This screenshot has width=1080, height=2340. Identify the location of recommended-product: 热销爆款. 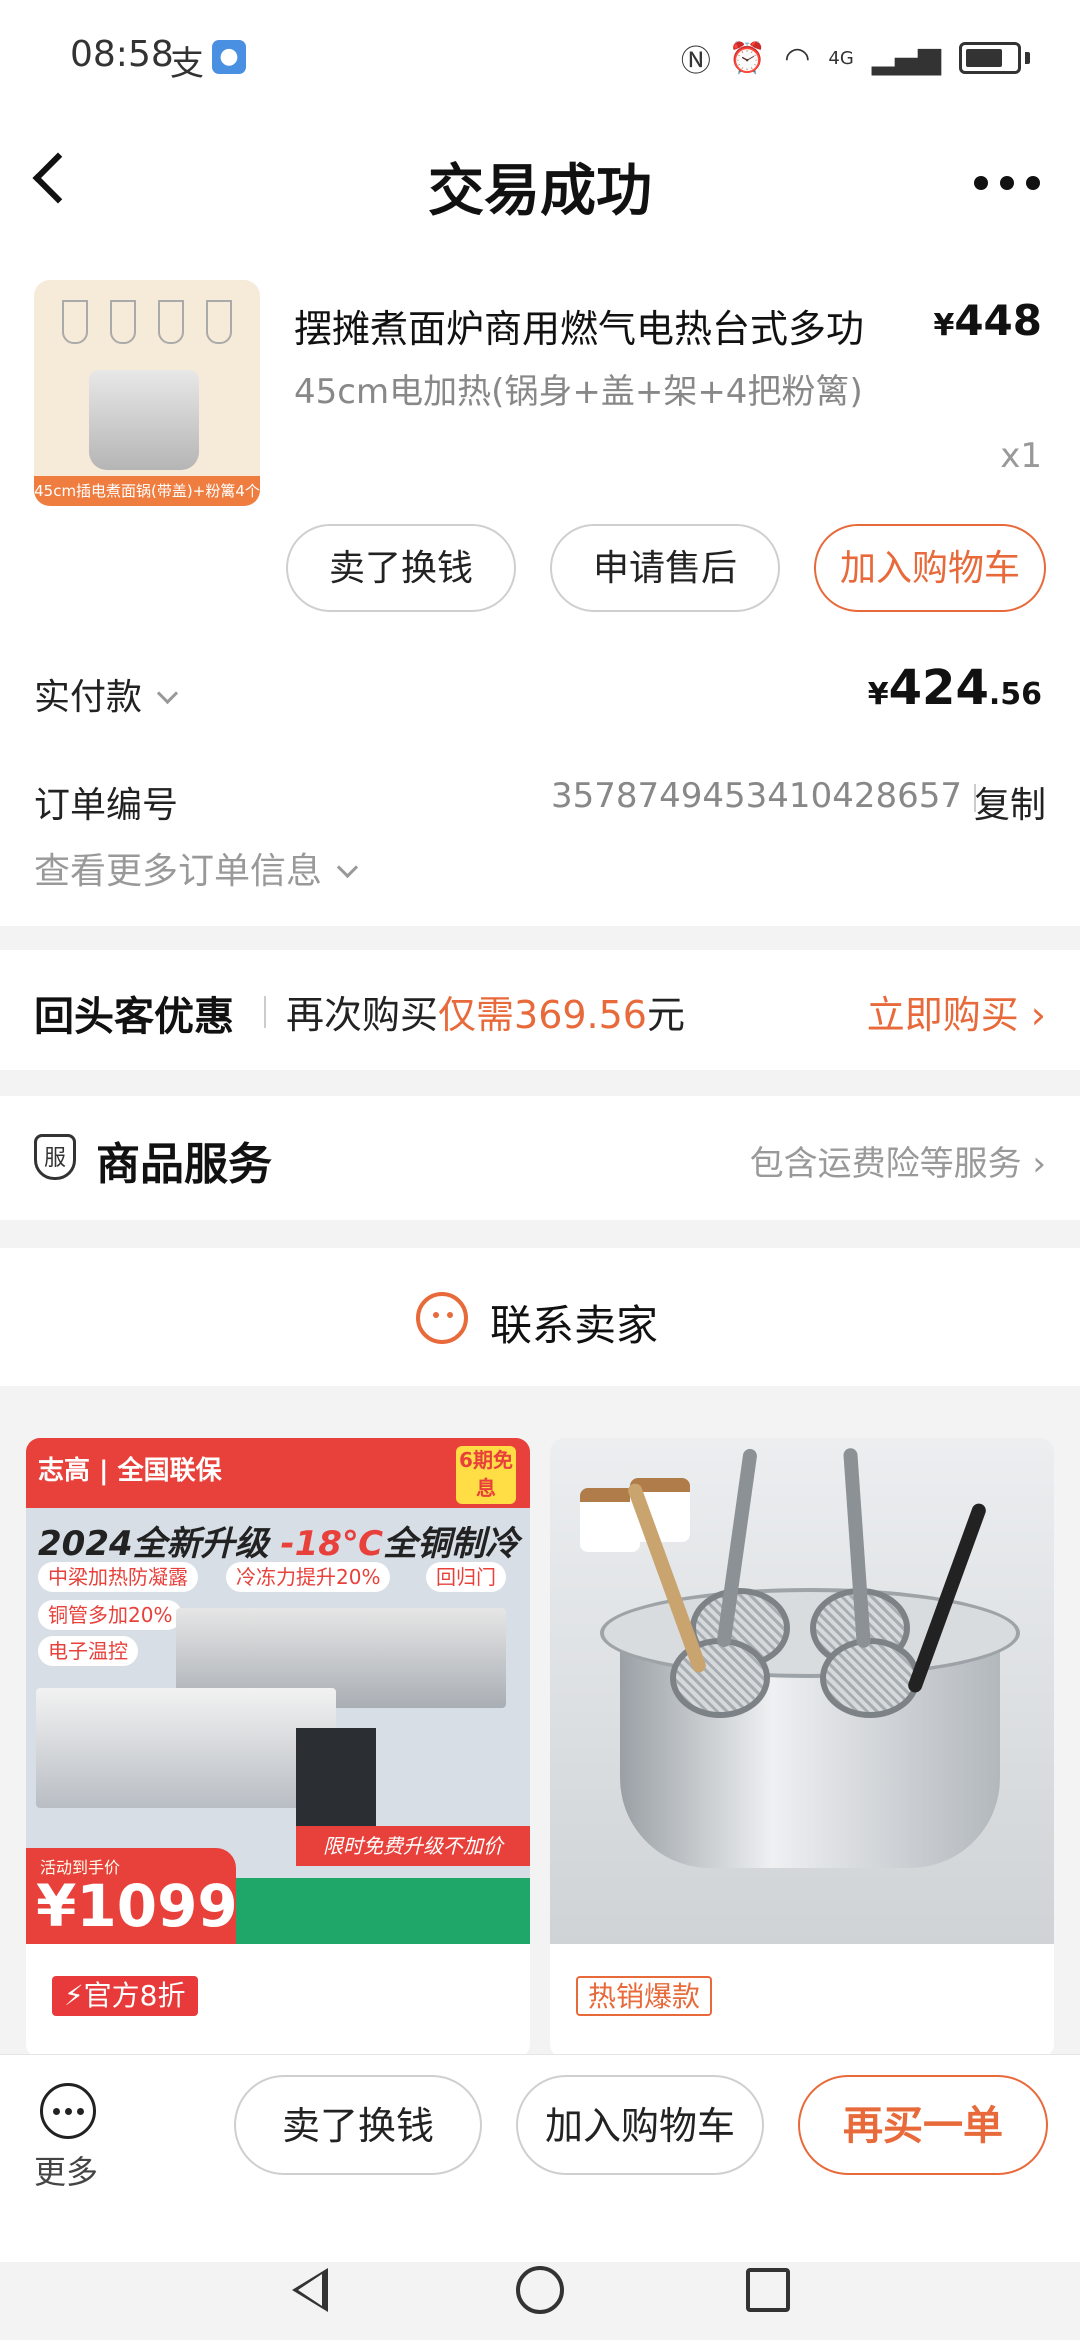
(802, 1748).